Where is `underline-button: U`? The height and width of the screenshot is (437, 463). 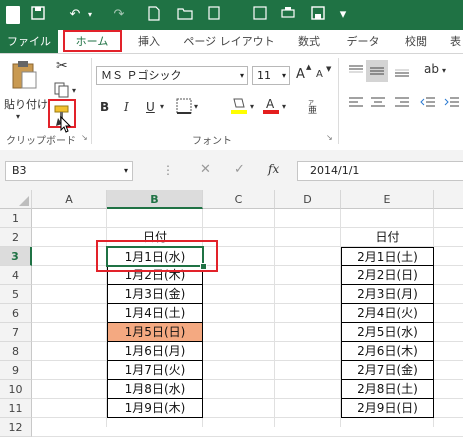
underline-button: U is located at coordinates (150, 107).